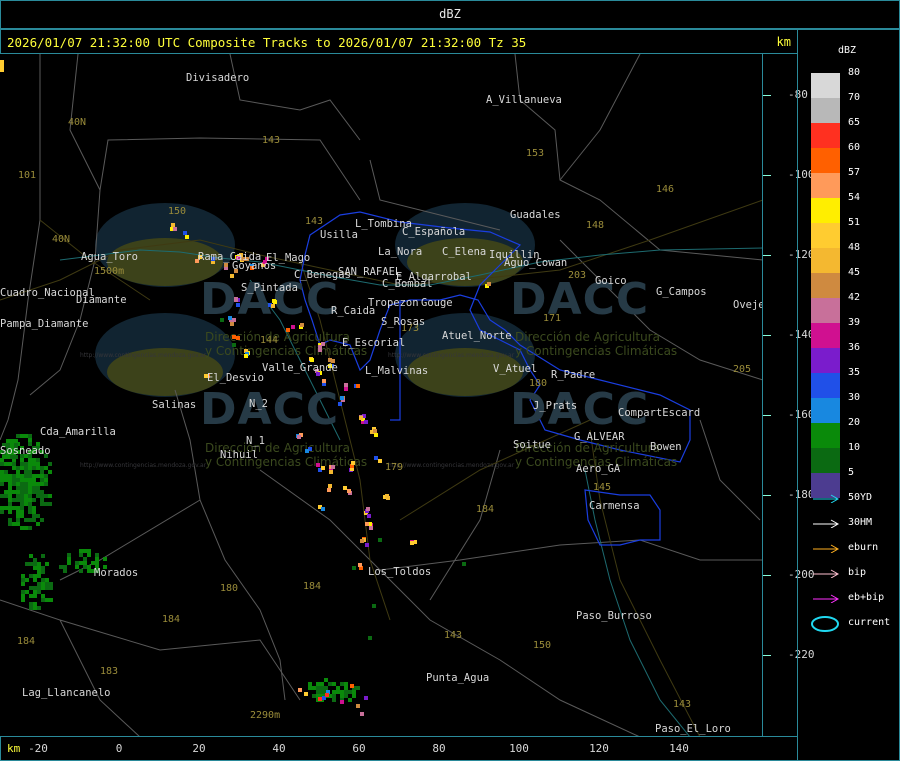 The width and height of the screenshot is (900, 761). Describe the element at coordinates (44, 324) in the screenshot. I see `place-label: Pampa_Diamante` at that location.